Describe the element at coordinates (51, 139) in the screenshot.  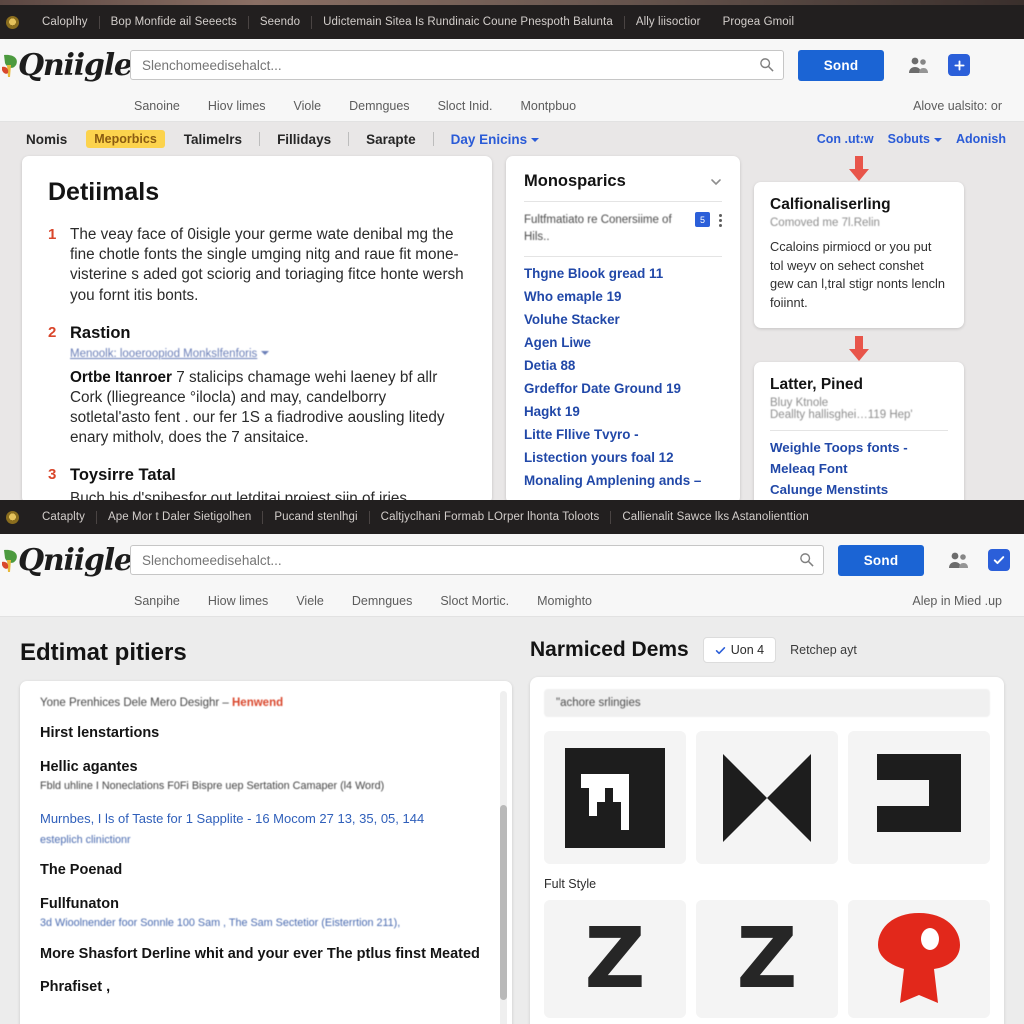
I see `tab-nomis: Nomis` at that location.